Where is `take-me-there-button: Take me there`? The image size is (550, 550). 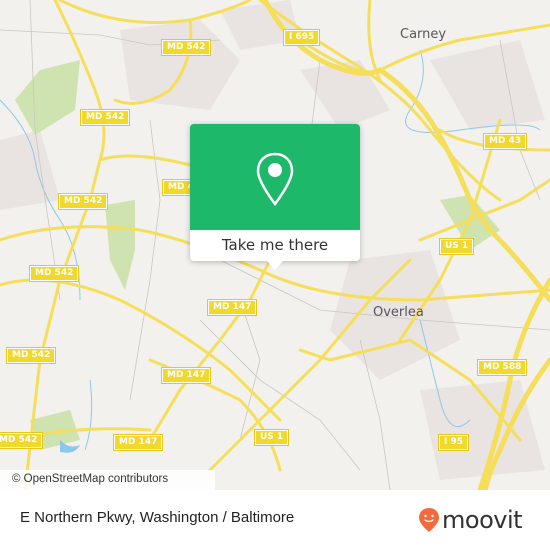 take-me-there-button: Take me there is located at coordinates (275, 245).